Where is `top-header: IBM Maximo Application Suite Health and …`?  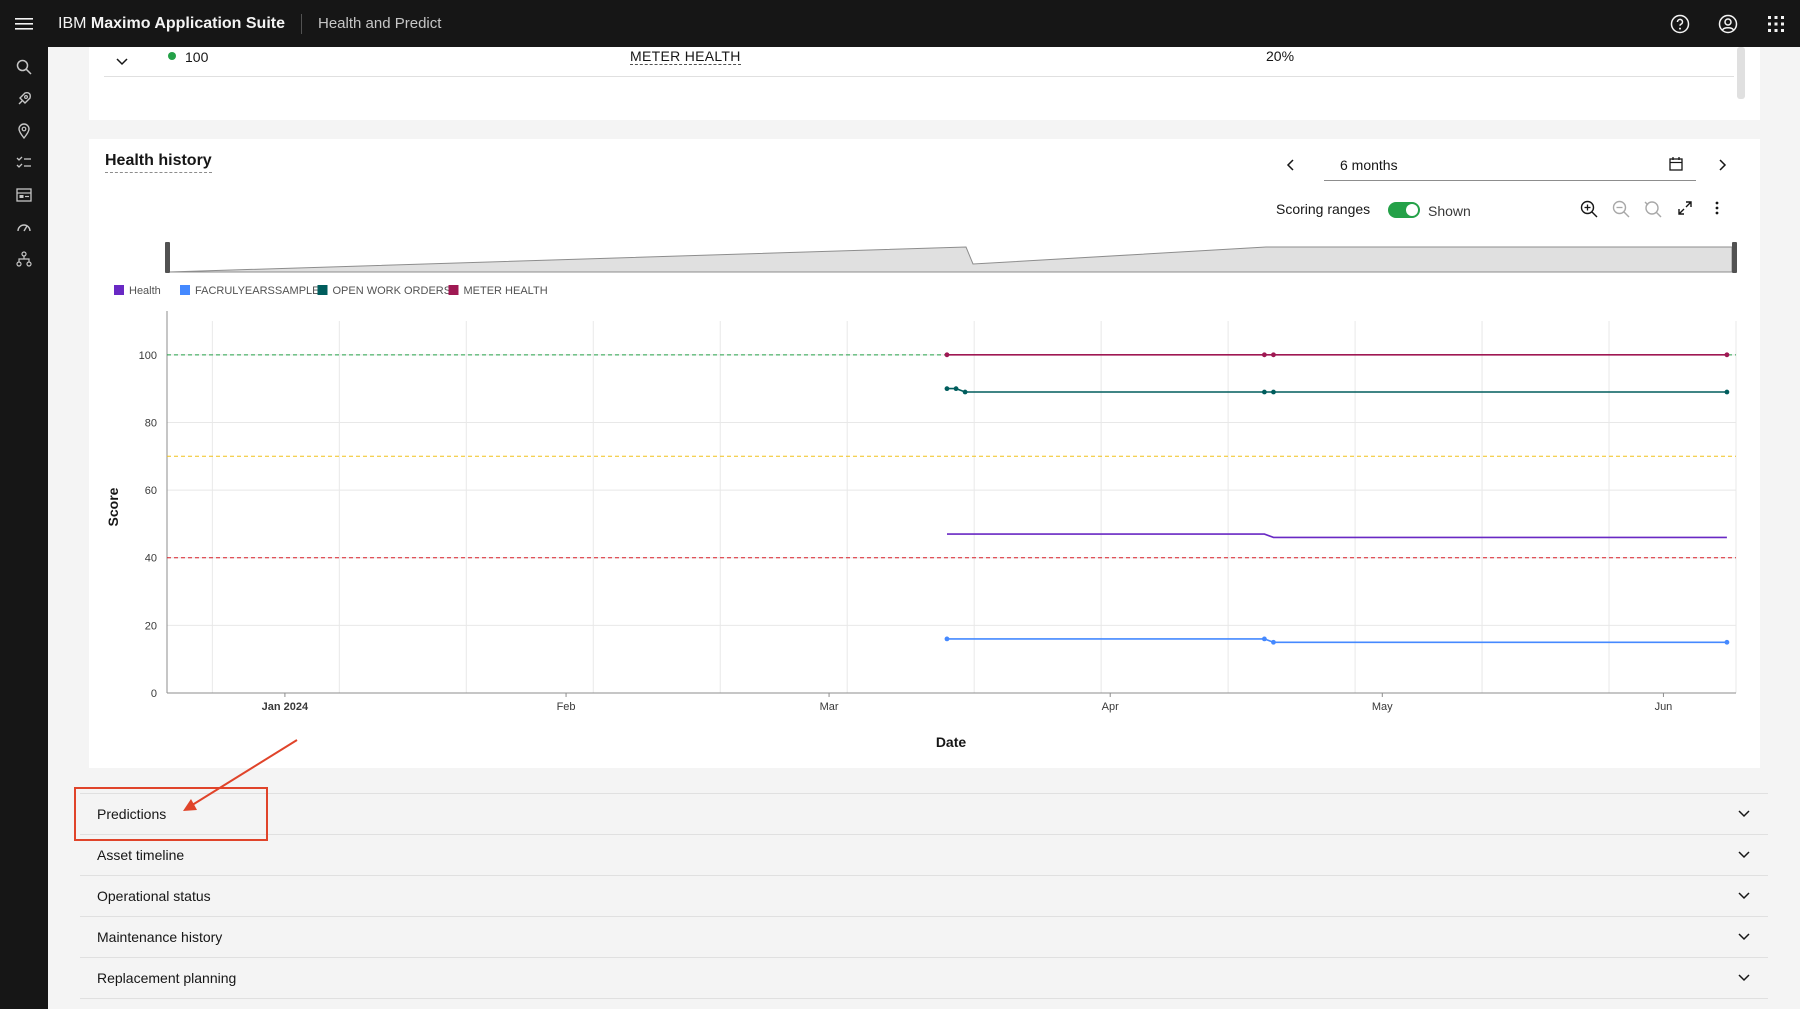 top-header: IBM Maximo Application Suite Health and … is located at coordinates (900, 23).